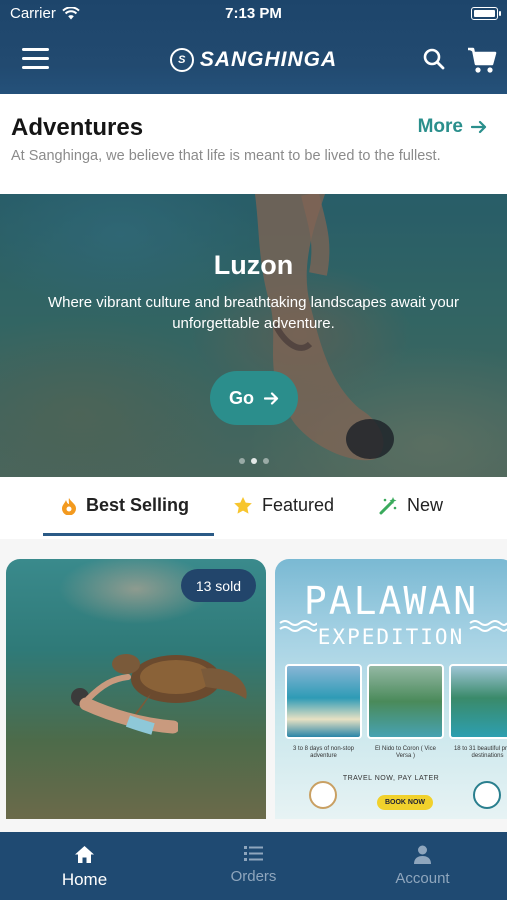 This screenshot has width=507, height=900. What do you see at coordinates (422, 866) in the screenshot?
I see `tab-account: Account` at bounding box center [422, 866].